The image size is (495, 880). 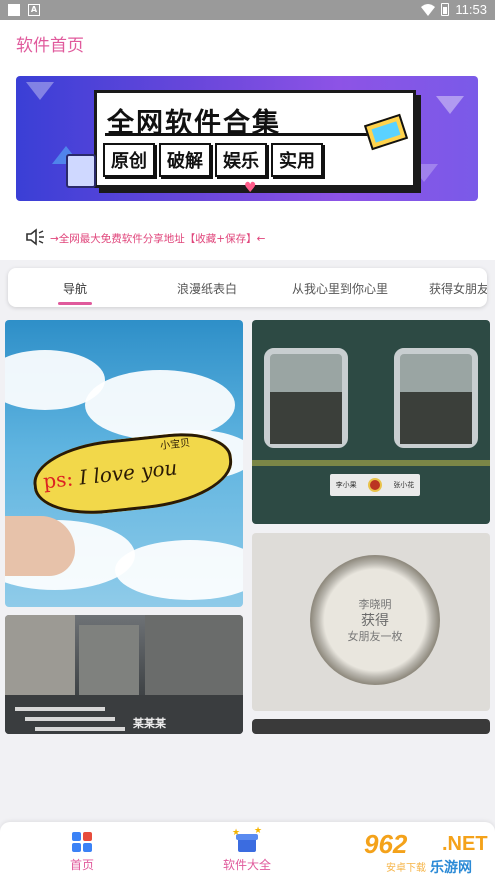 I want to click on laptop-icon, so click(x=386, y=132).